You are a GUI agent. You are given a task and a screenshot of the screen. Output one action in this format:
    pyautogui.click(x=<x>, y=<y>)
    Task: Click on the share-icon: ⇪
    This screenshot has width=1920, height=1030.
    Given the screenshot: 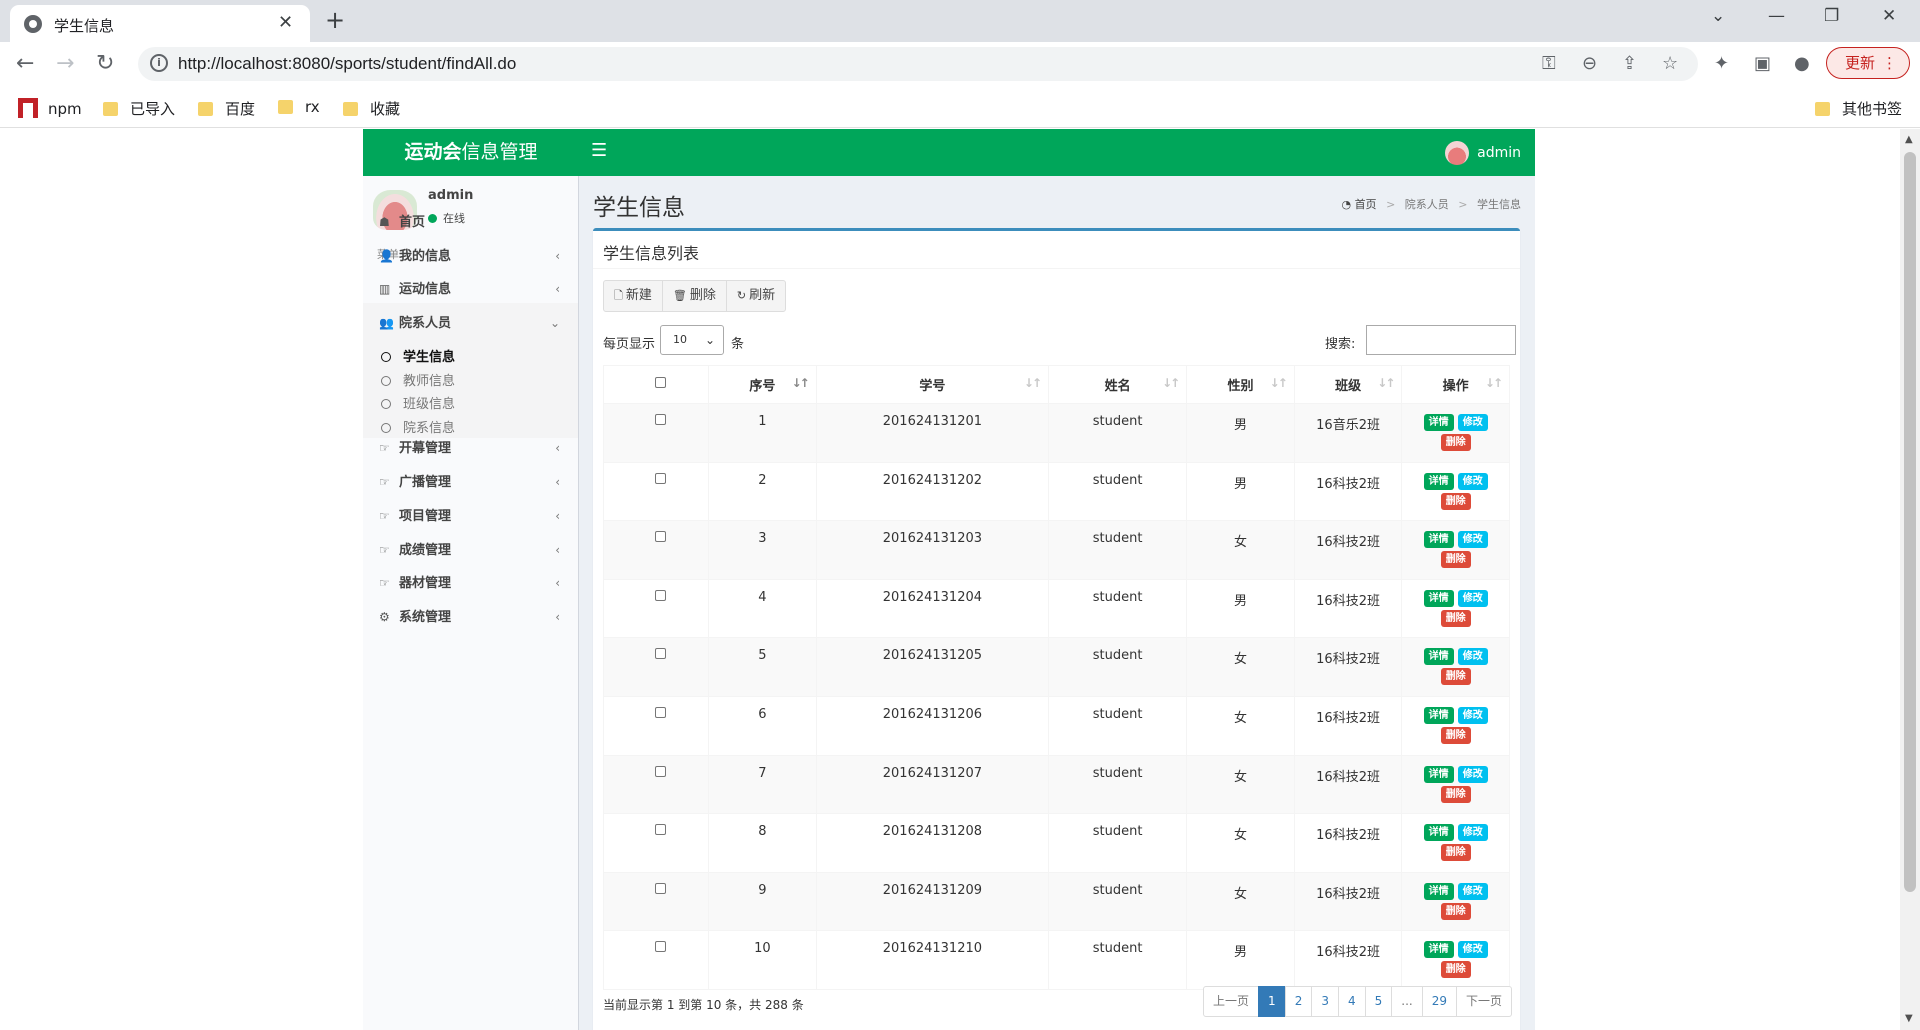 What is the action you would take?
    pyautogui.click(x=1629, y=63)
    